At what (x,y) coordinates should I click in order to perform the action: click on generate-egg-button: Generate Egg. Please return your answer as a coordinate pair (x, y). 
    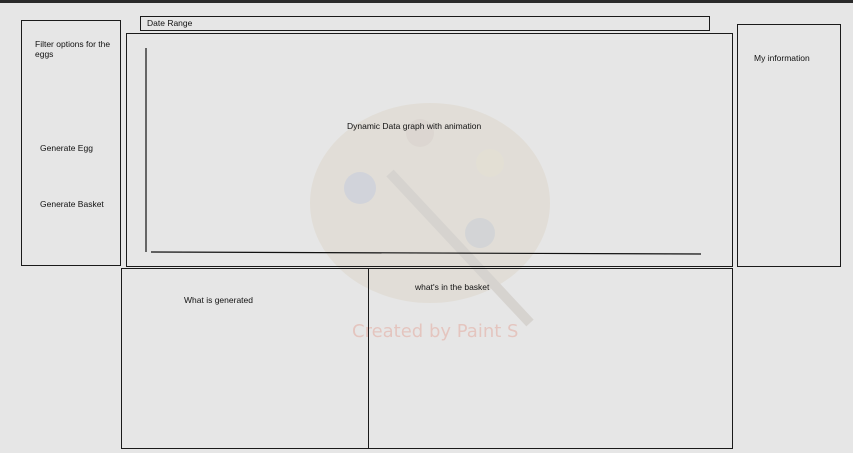
    Looking at the image, I should click on (66, 148).